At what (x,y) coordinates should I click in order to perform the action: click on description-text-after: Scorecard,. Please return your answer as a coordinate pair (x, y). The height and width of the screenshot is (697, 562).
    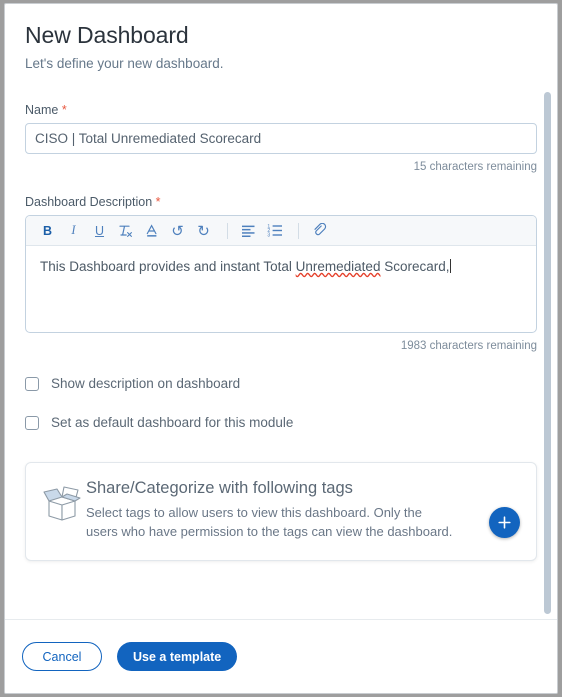
    Looking at the image, I should click on (415, 266).